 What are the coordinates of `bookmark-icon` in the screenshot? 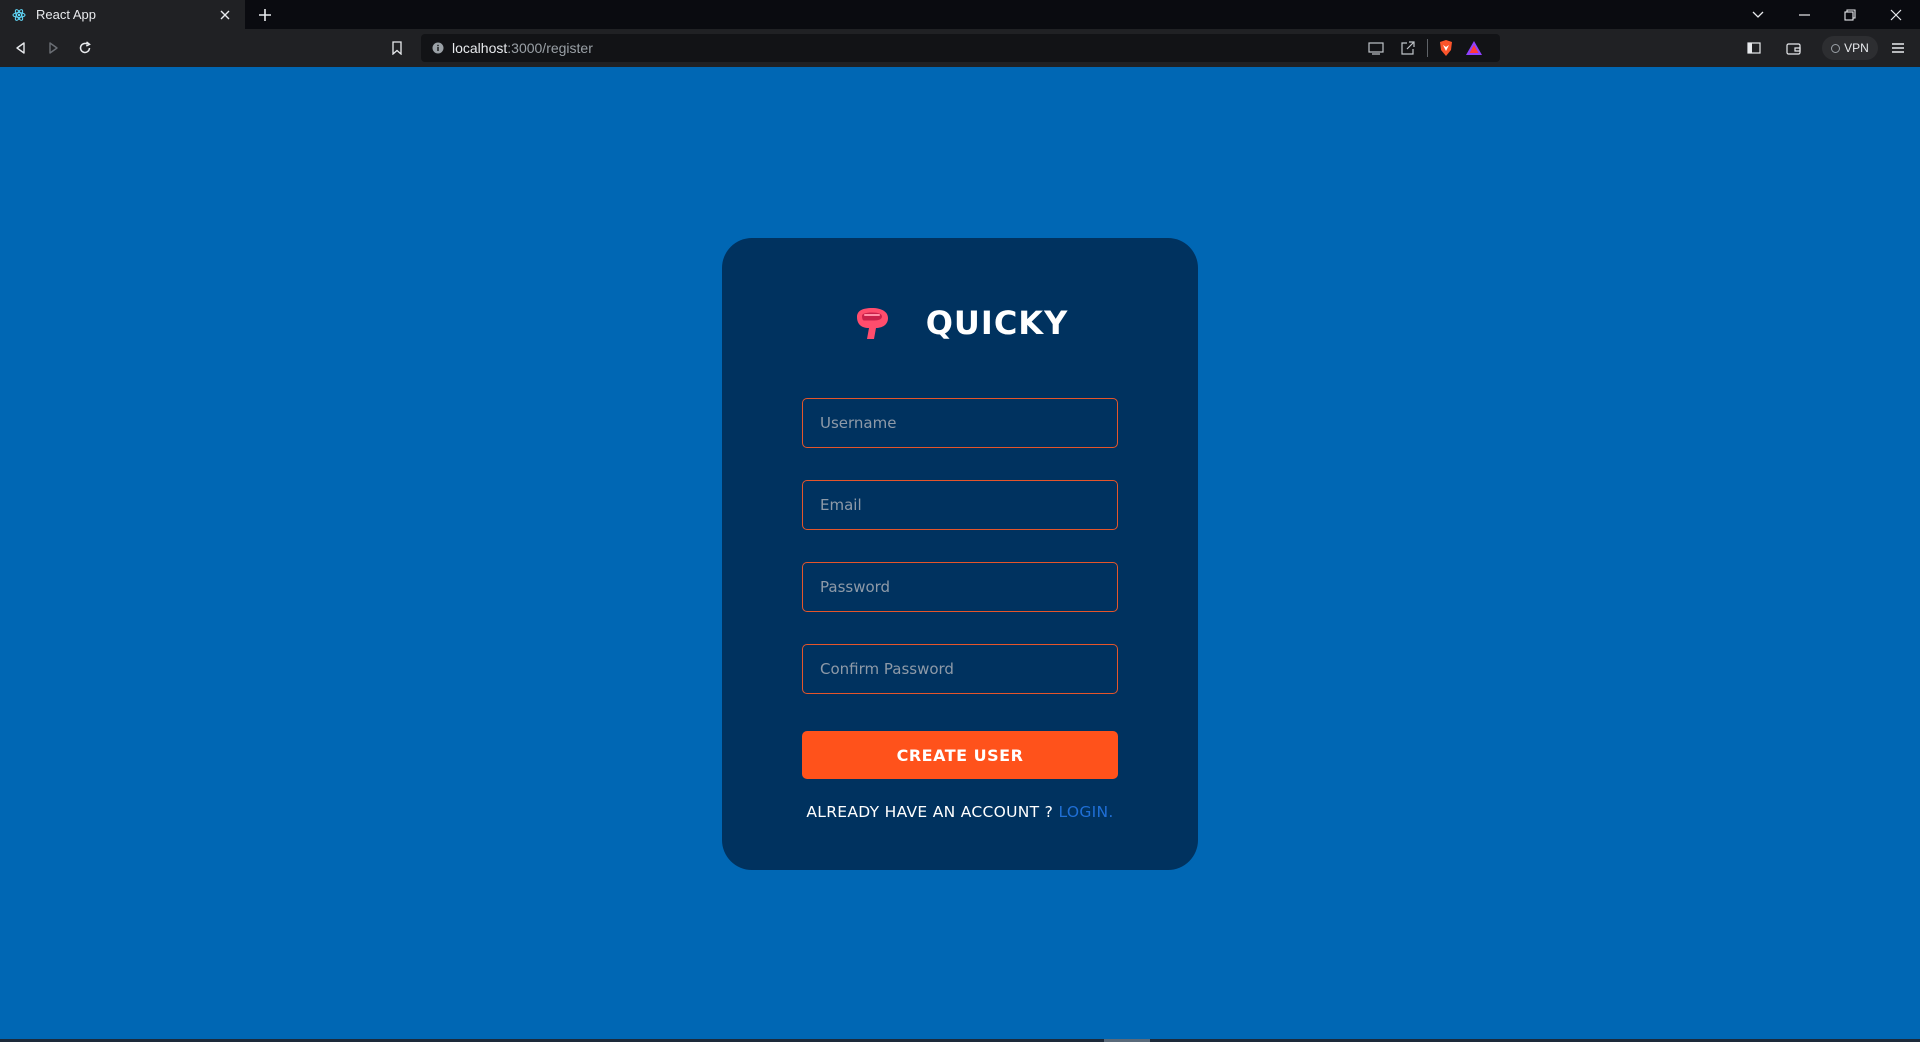 It's located at (397, 48).